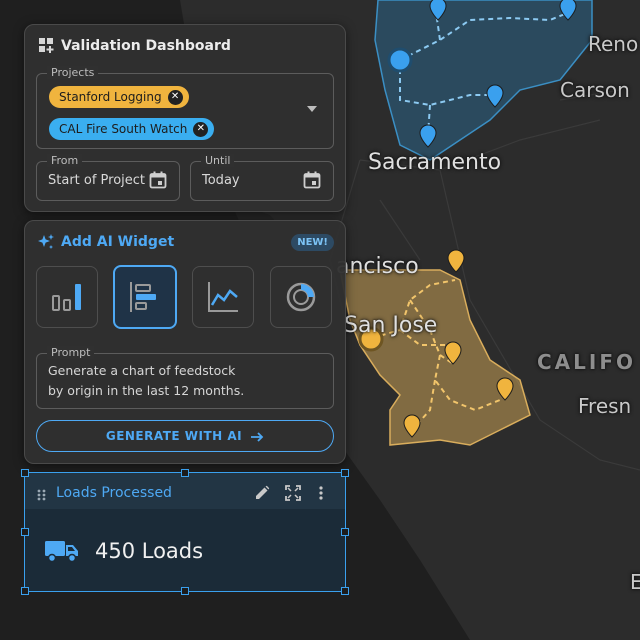  What do you see at coordinates (62, 553) in the screenshot?
I see `truck-icon` at bounding box center [62, 553].